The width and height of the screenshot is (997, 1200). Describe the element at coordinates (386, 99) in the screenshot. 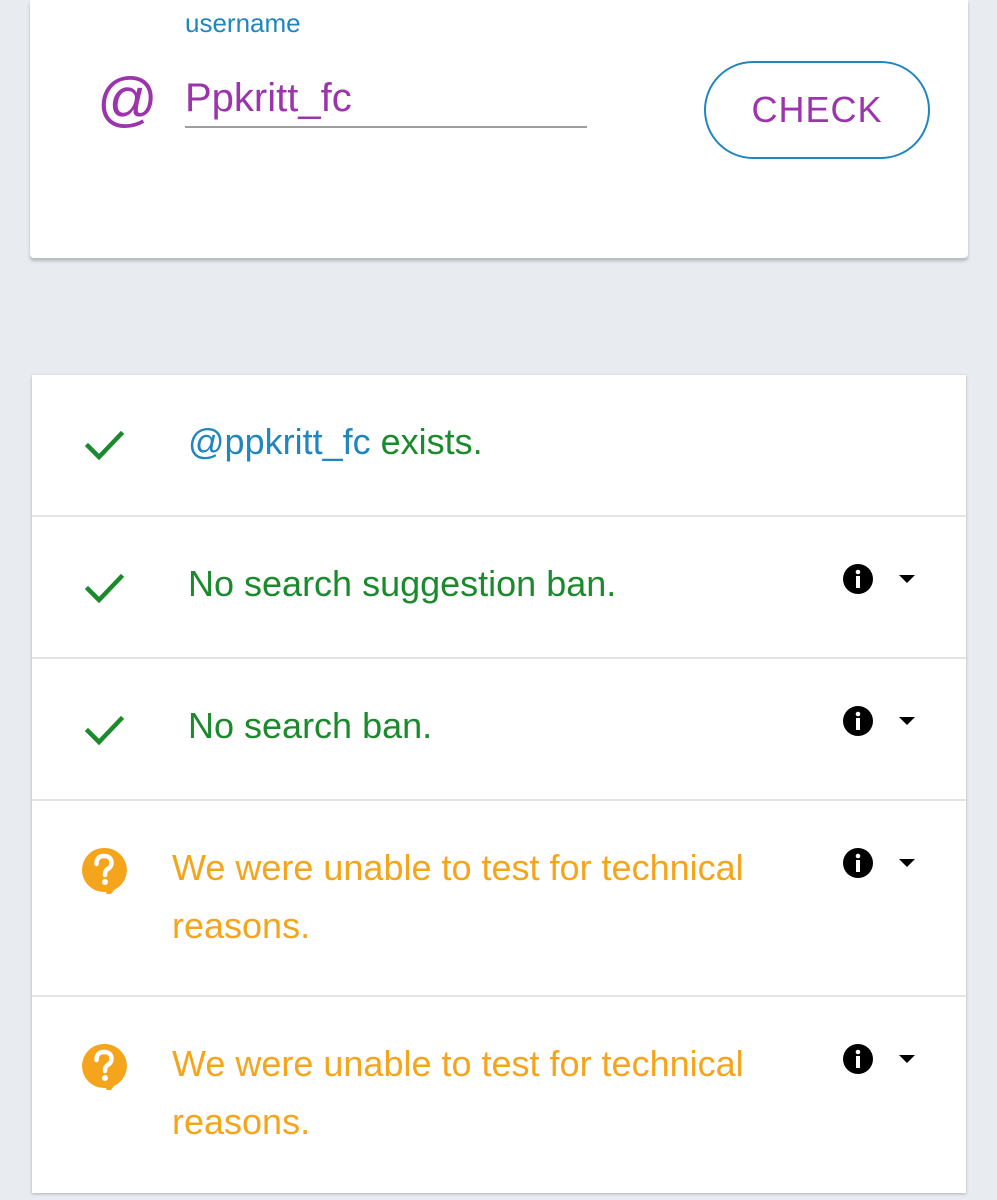

I see `username-input` at that location.